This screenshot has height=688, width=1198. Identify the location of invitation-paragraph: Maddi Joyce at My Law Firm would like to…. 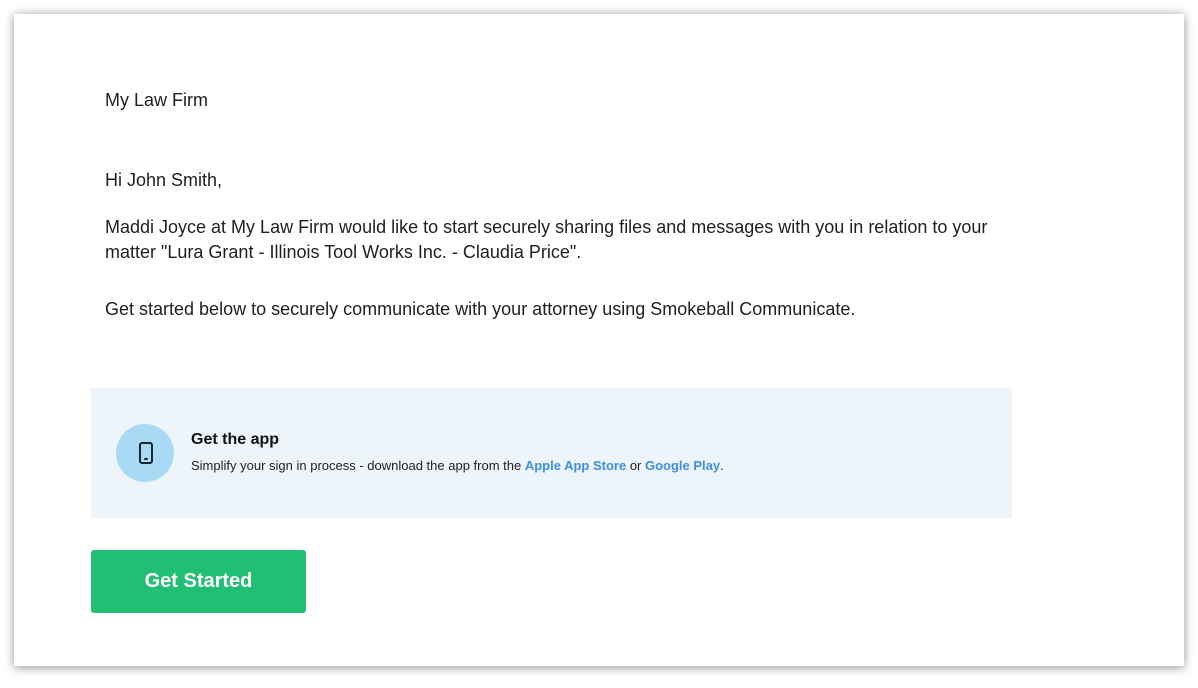
(546, 239).